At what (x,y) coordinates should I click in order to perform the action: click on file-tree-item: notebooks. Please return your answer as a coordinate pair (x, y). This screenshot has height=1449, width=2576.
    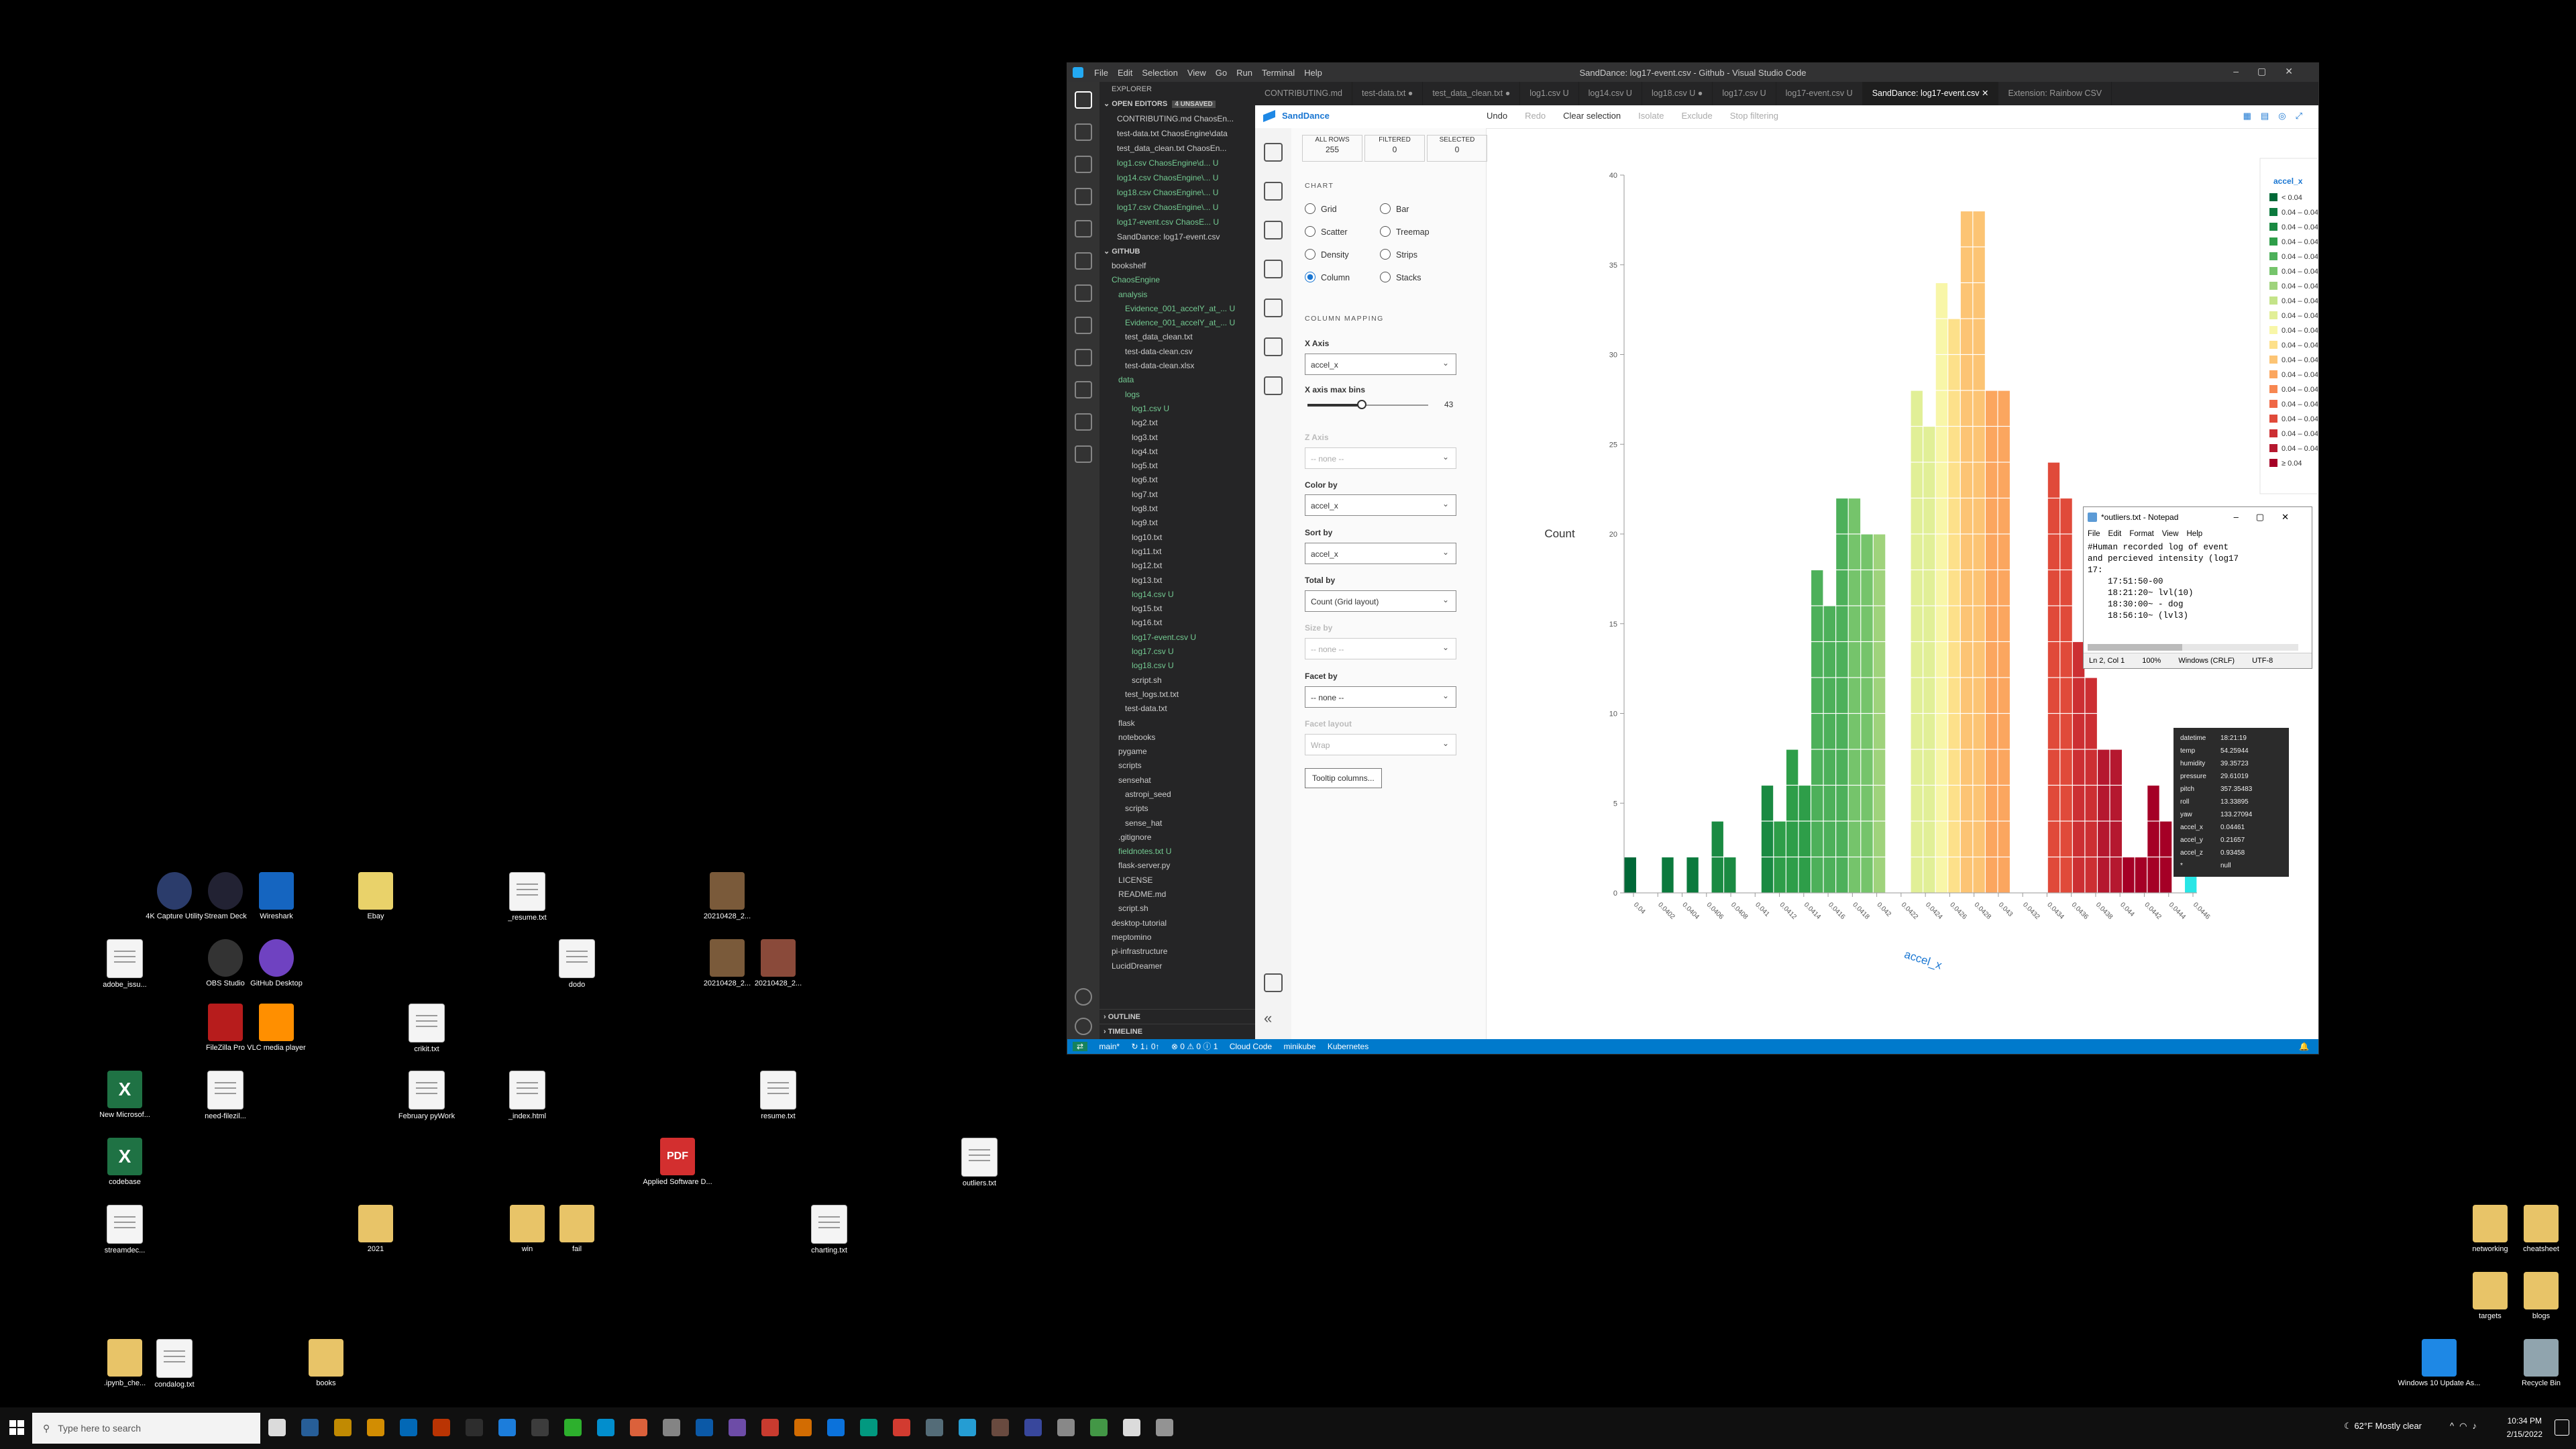
    Looking at the image, I should click on (1177, 738).